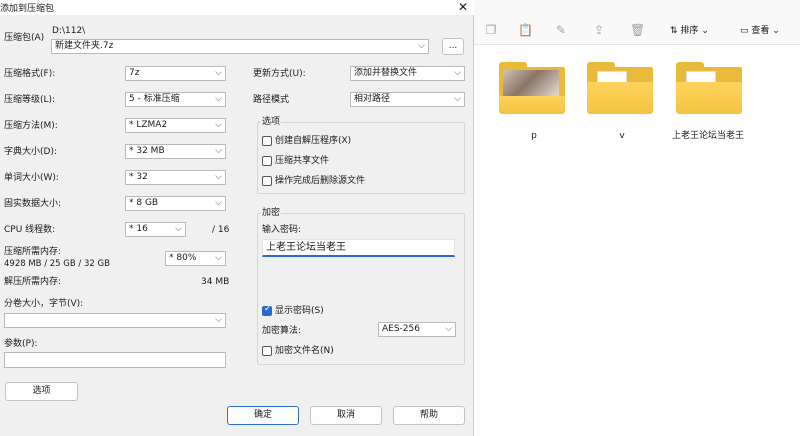  Describe the element at coordinates (279, 74) in the screenshot. I see `update-label: 更新方式(U):` at that location.